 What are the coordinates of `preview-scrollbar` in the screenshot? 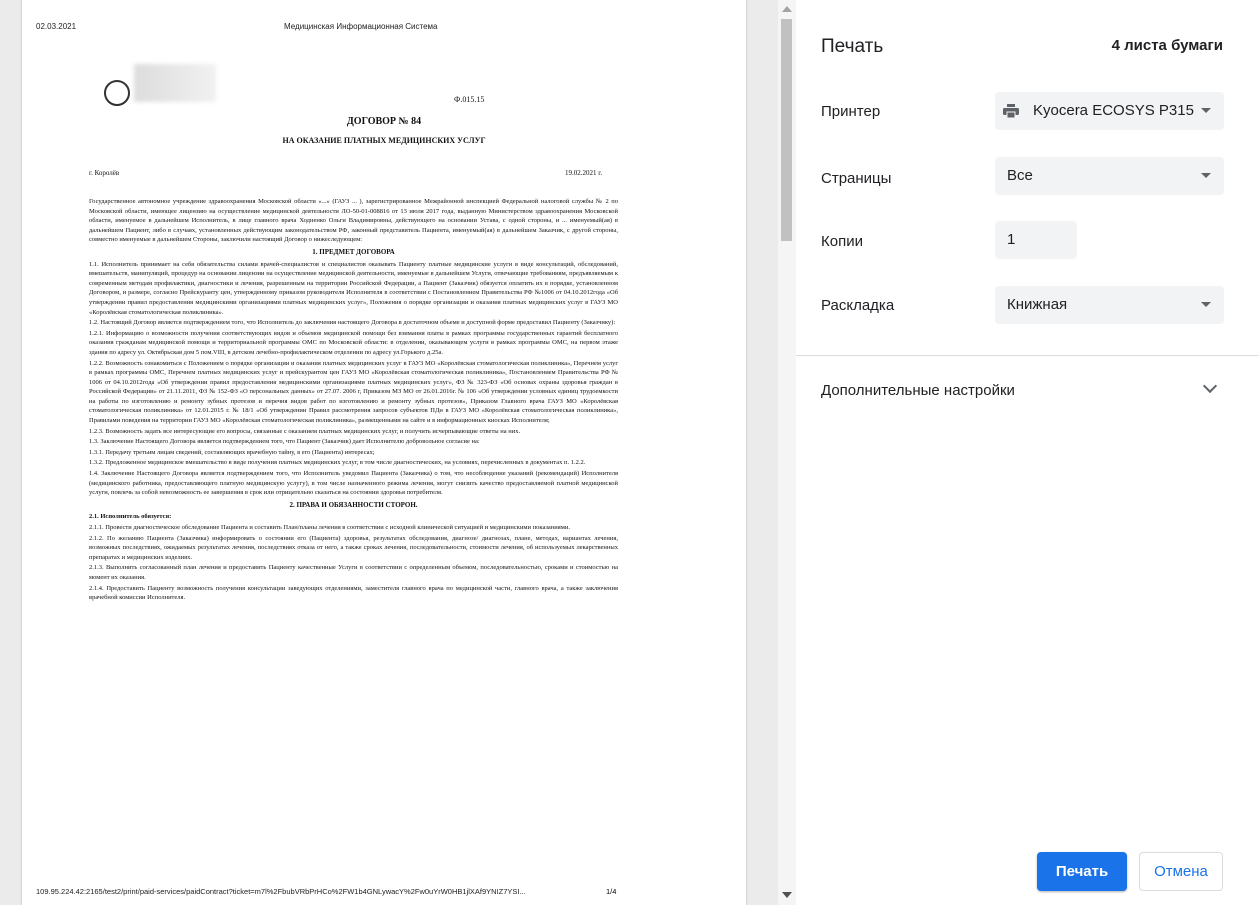 It's located at (787, 452).